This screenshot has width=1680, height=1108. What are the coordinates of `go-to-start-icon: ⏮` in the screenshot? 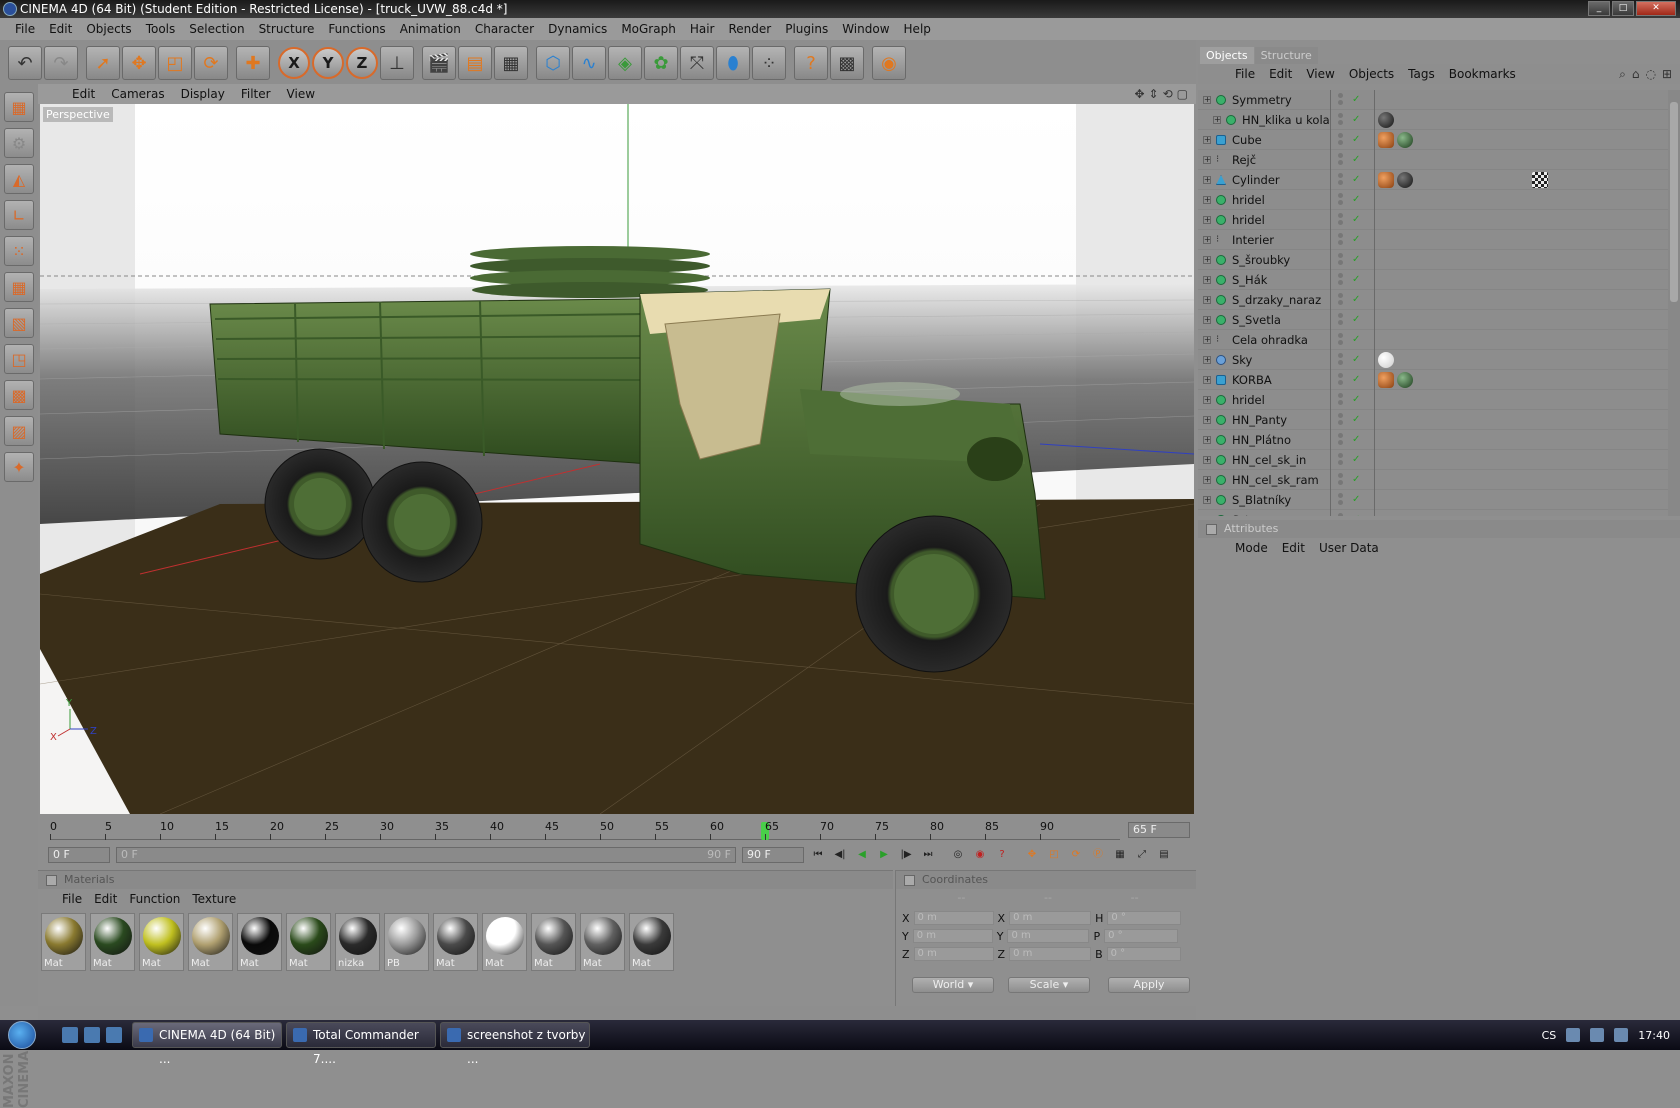 It's located at (818, 855).